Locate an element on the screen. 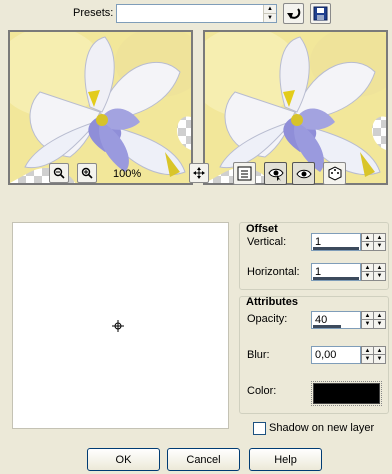 This screenshot has width=392, height=474. zoom-in-button is located at coordinates (87, 173).